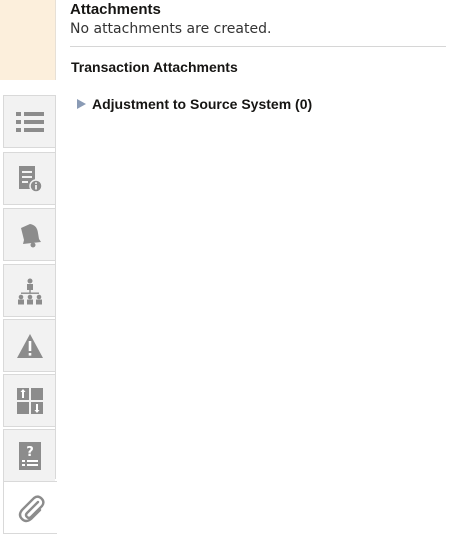 Image resolution: width=450 pixels, height=539 pixels. I want to click on attachments-title: Attachments, so click(115, 9).